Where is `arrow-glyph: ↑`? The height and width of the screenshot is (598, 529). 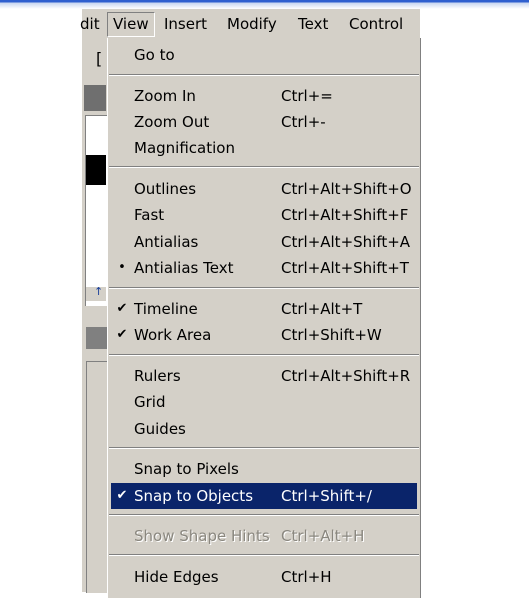
arrow-glyph: ↑ is located at coordinates (99, 291).